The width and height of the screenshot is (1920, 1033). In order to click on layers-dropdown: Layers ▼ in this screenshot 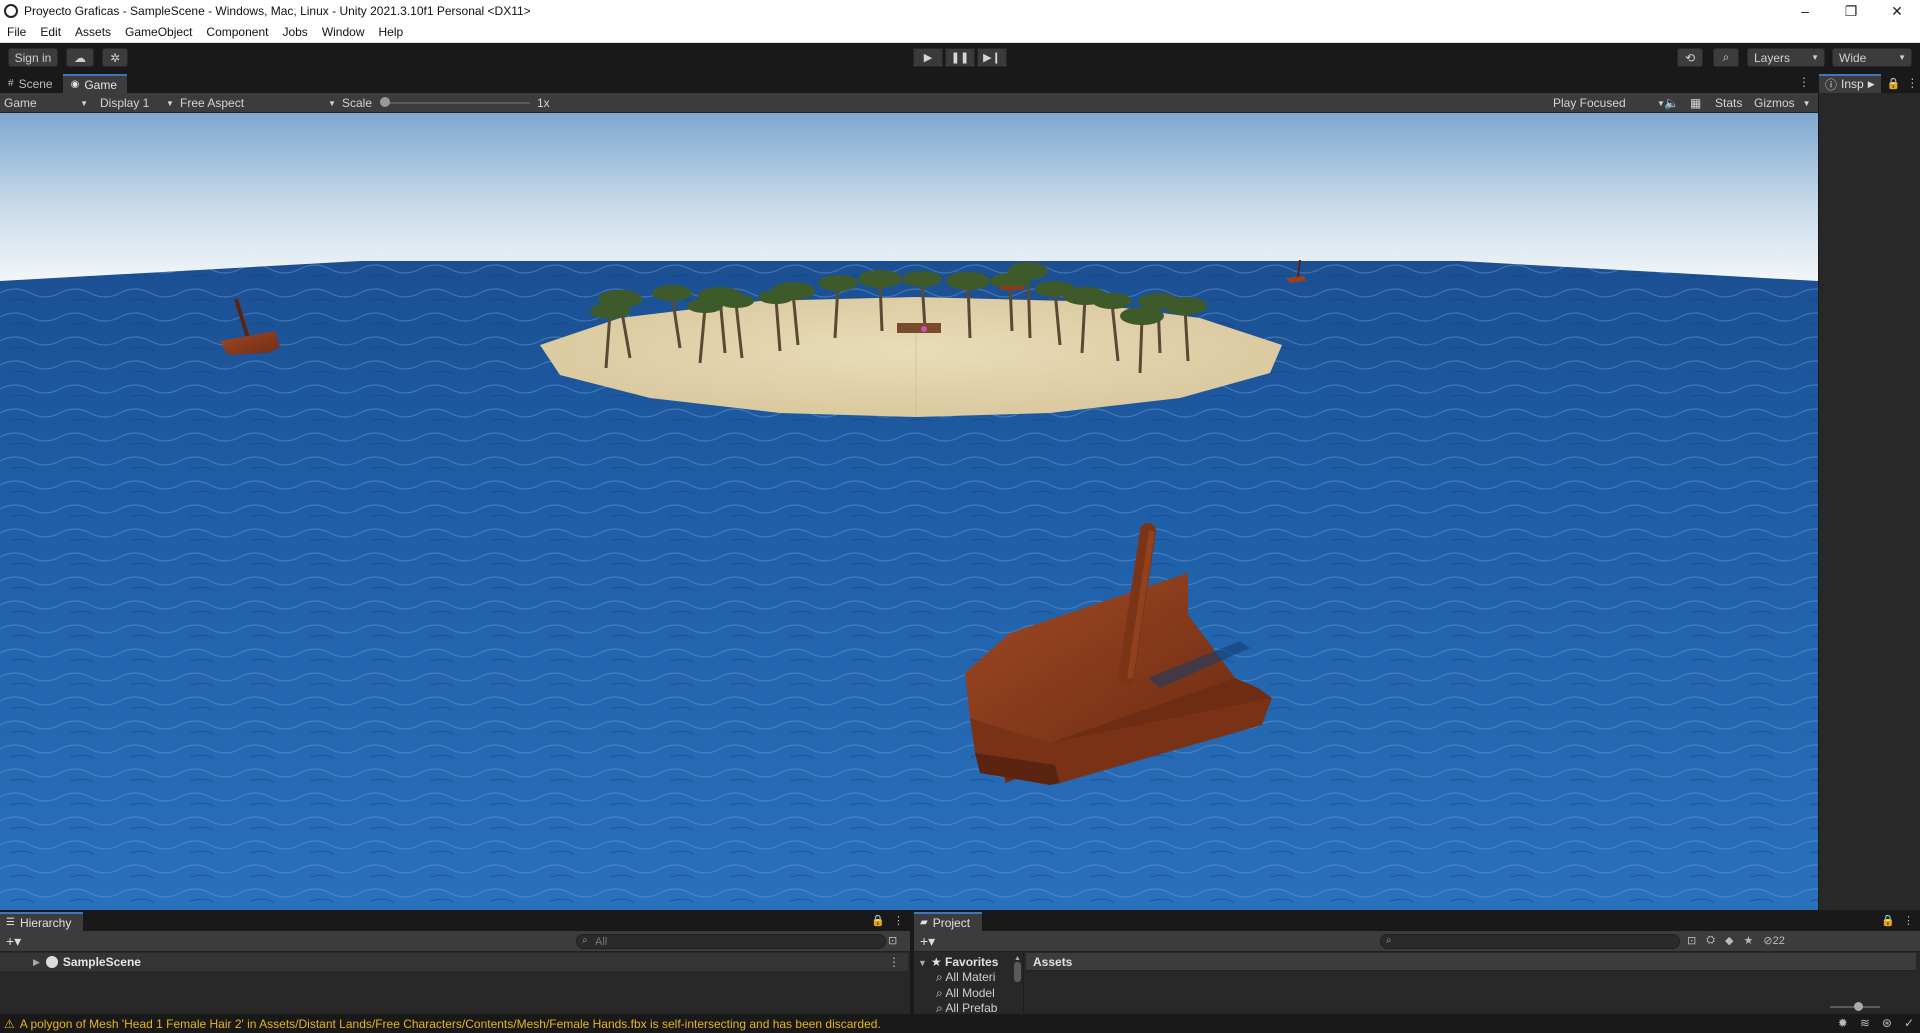, I will do `click(1786, 57)`.